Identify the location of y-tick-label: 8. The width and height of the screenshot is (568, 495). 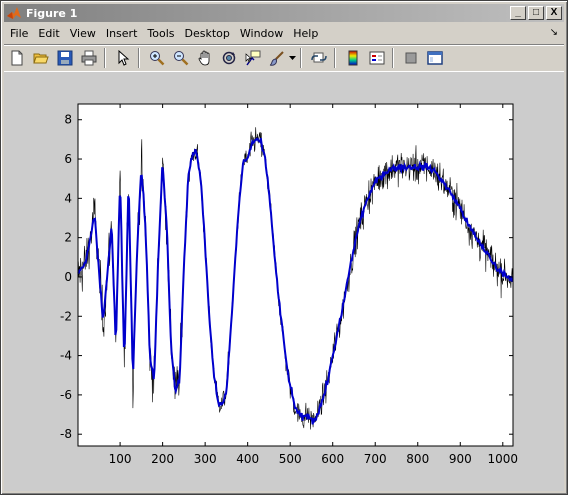
(68, 120).